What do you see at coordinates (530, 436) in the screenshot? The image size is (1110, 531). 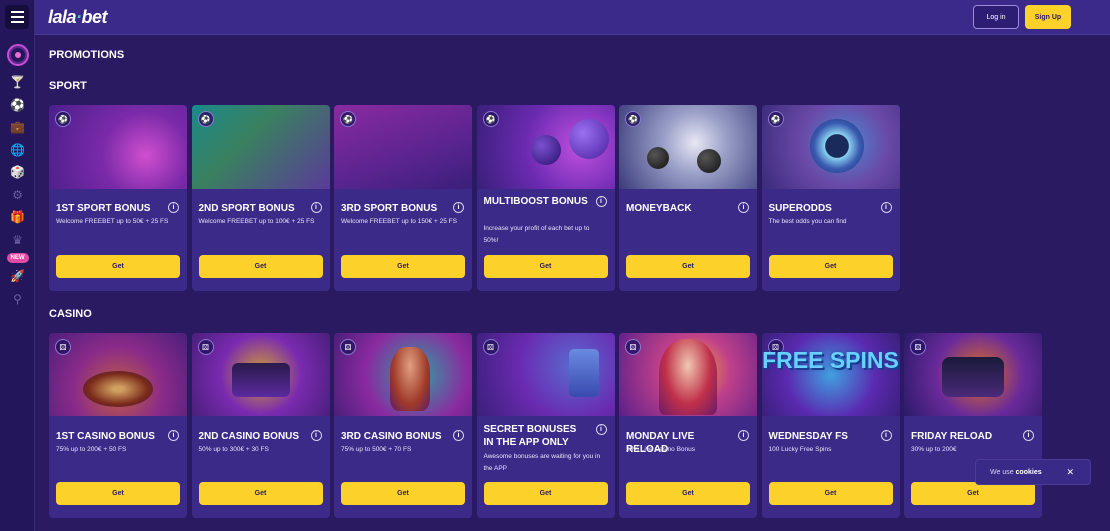 I see `promo-title: SECRET BONUSES IN THE APP ONLY` at bounding box center [530, 436].